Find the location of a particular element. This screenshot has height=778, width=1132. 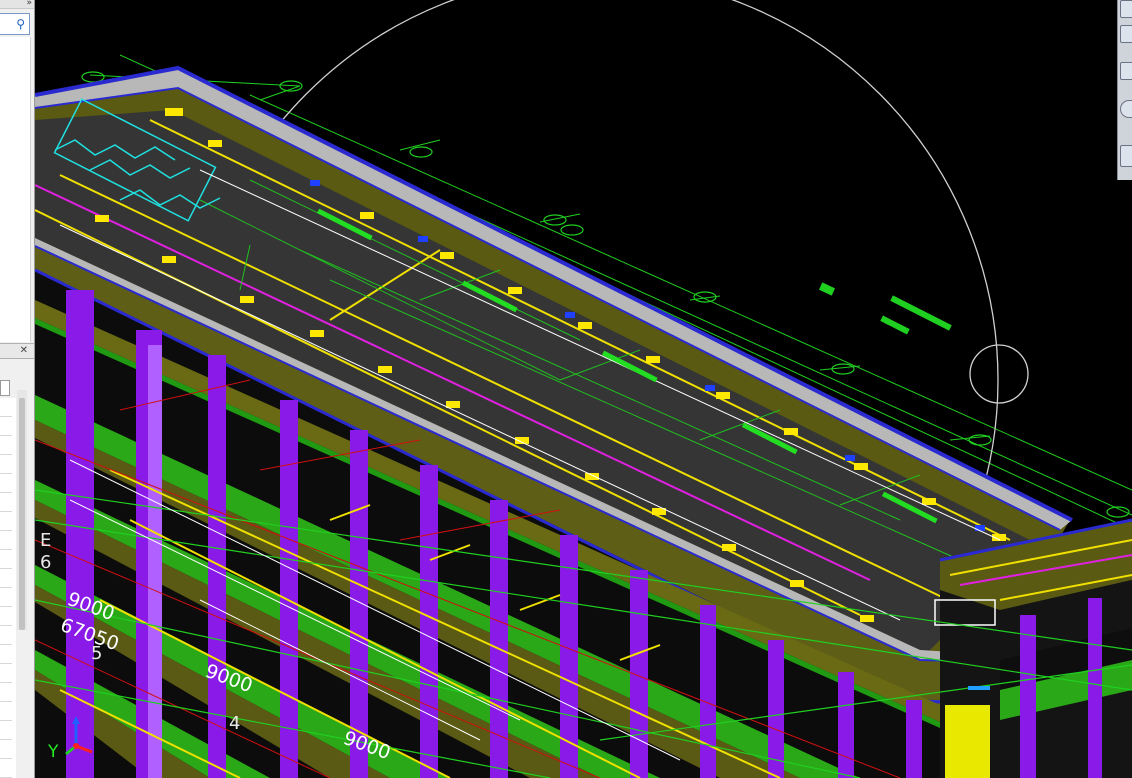

top-view-icon is located at coordinates (1126, 34).